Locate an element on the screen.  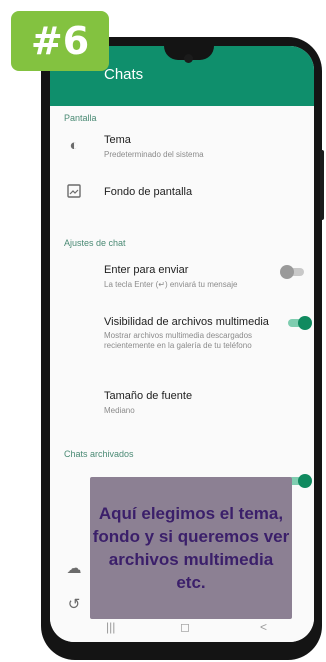
back-button: < is located at coordinates (263, 627).